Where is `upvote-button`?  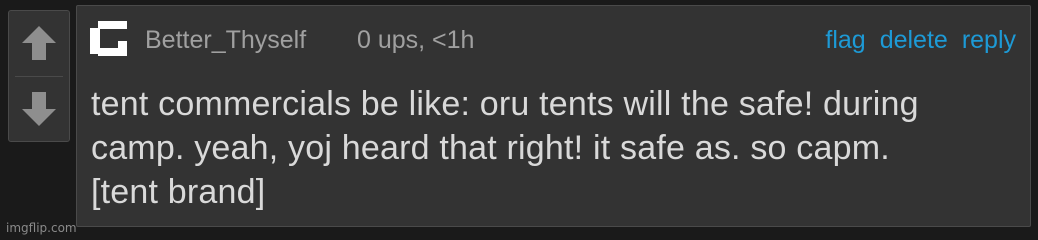
upvote-button is located at coordinates (39, 43).